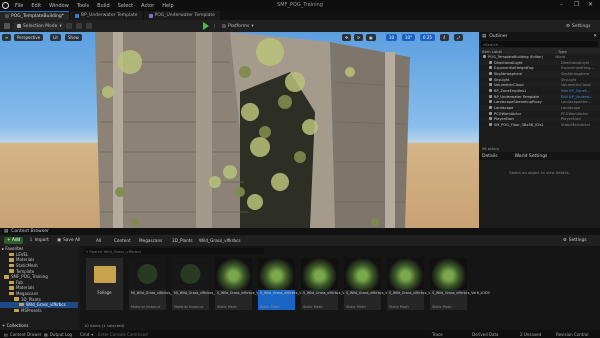 This screenshot has height=338, width=600. What do you see at coordinates (89, 26) in the screenshot?
I see `cinematics-icon` at bounding box center [89, 26].